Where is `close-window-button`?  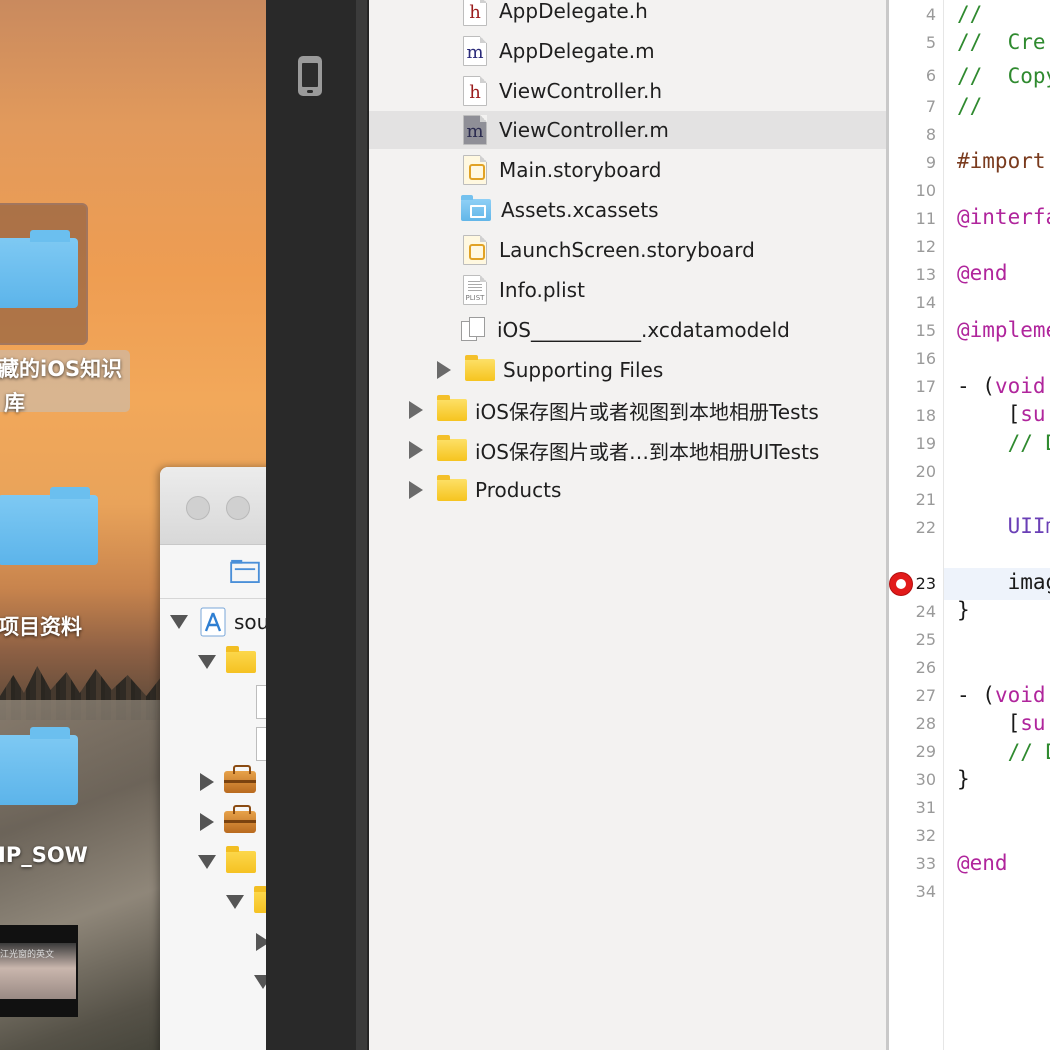
close-window-button is located at coordinates (198, 508).